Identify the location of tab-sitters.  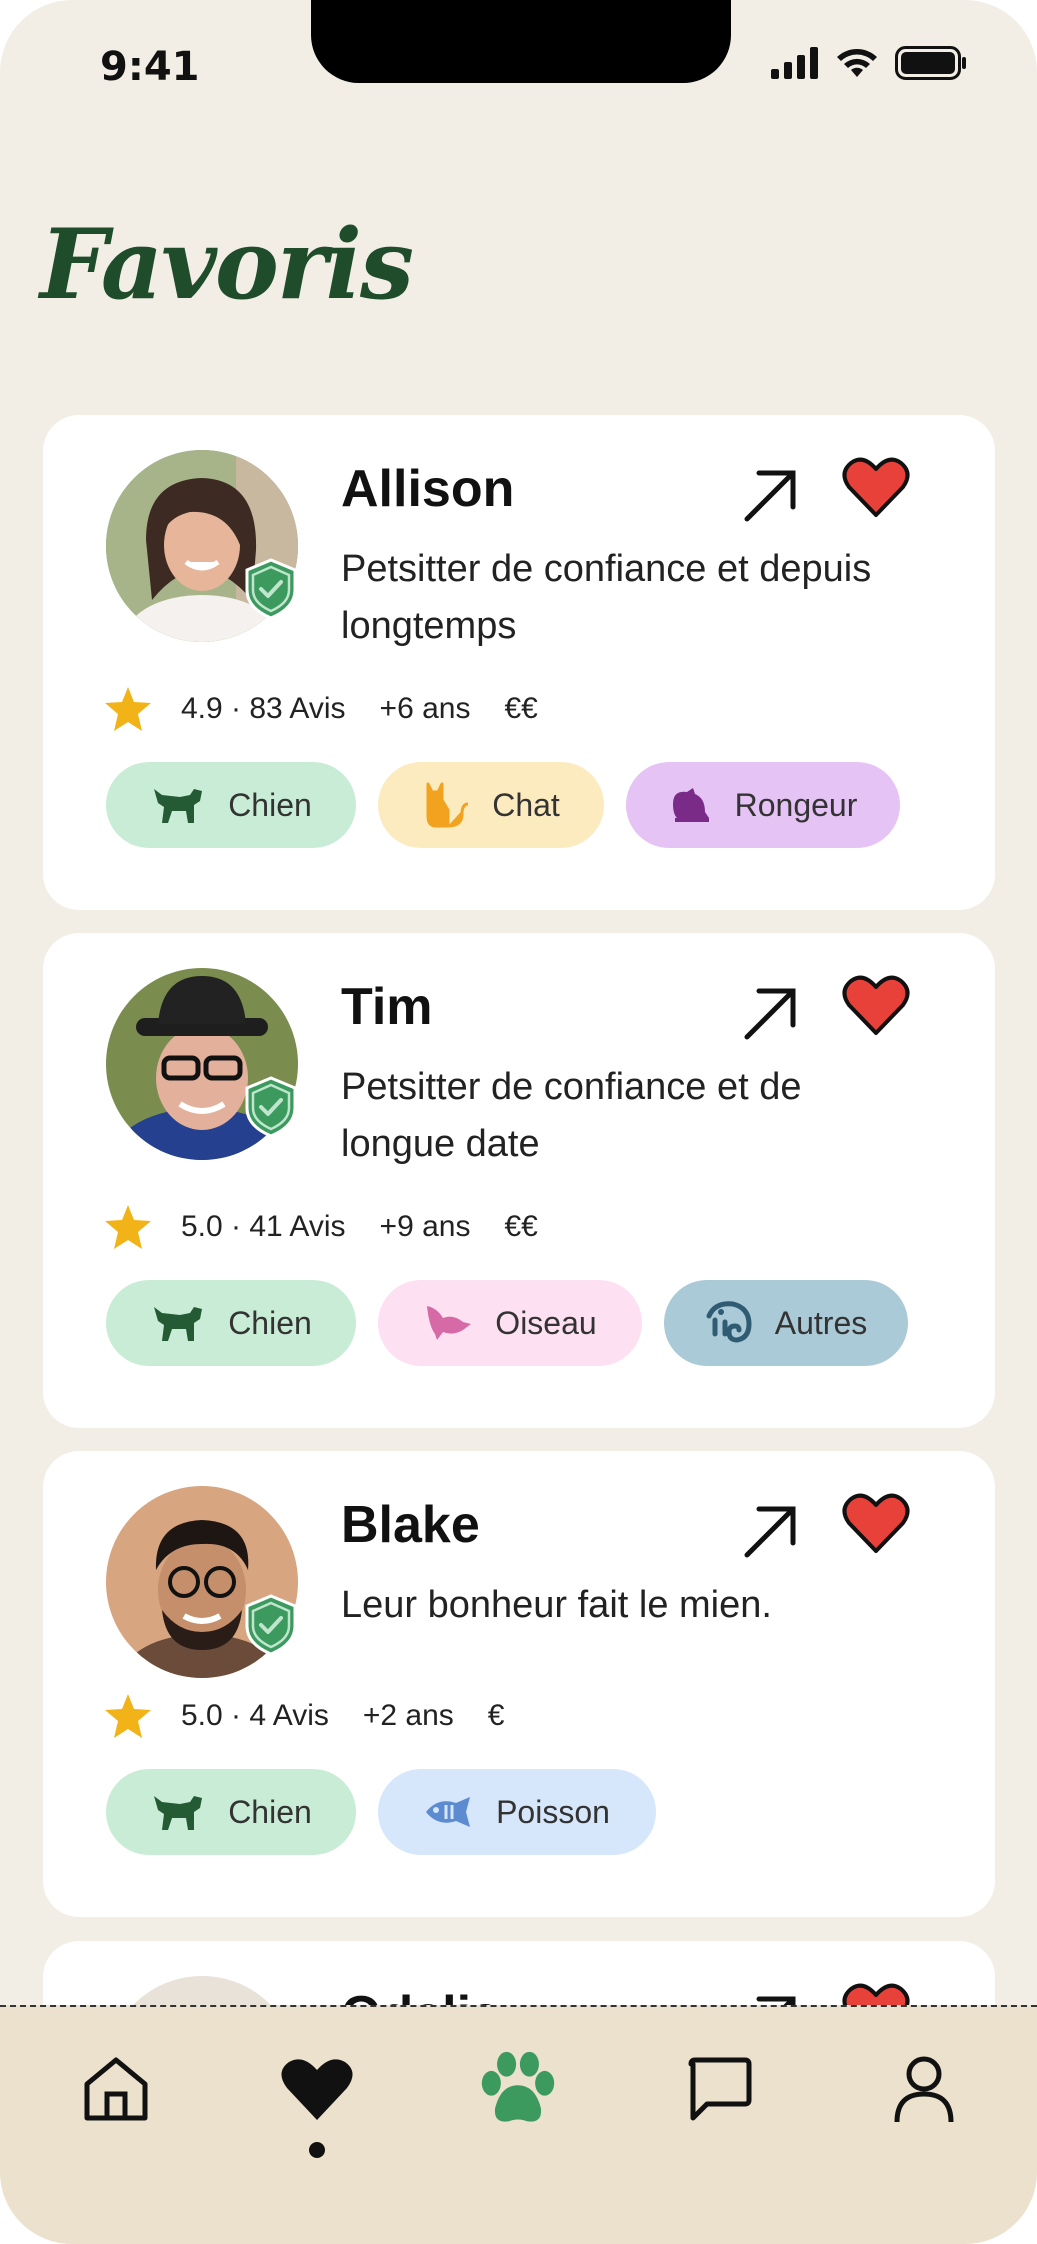
(518, 2089).